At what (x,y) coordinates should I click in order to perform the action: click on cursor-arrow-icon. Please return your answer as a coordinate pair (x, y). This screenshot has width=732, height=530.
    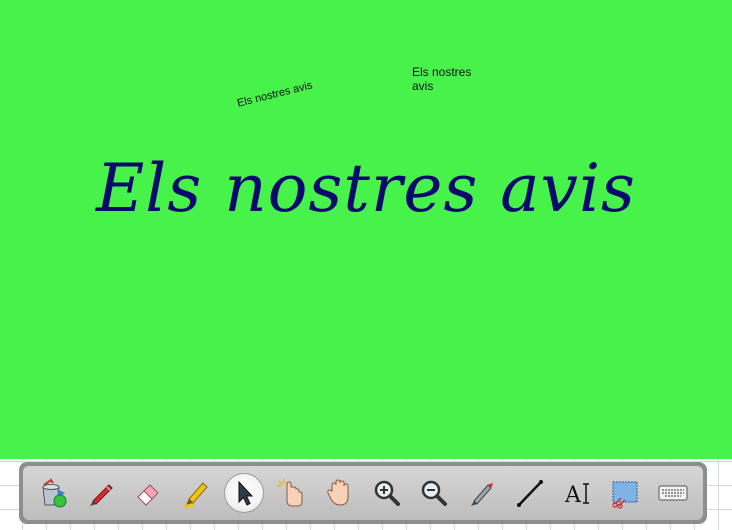
    Looking at the image, I should click on (245, 493).